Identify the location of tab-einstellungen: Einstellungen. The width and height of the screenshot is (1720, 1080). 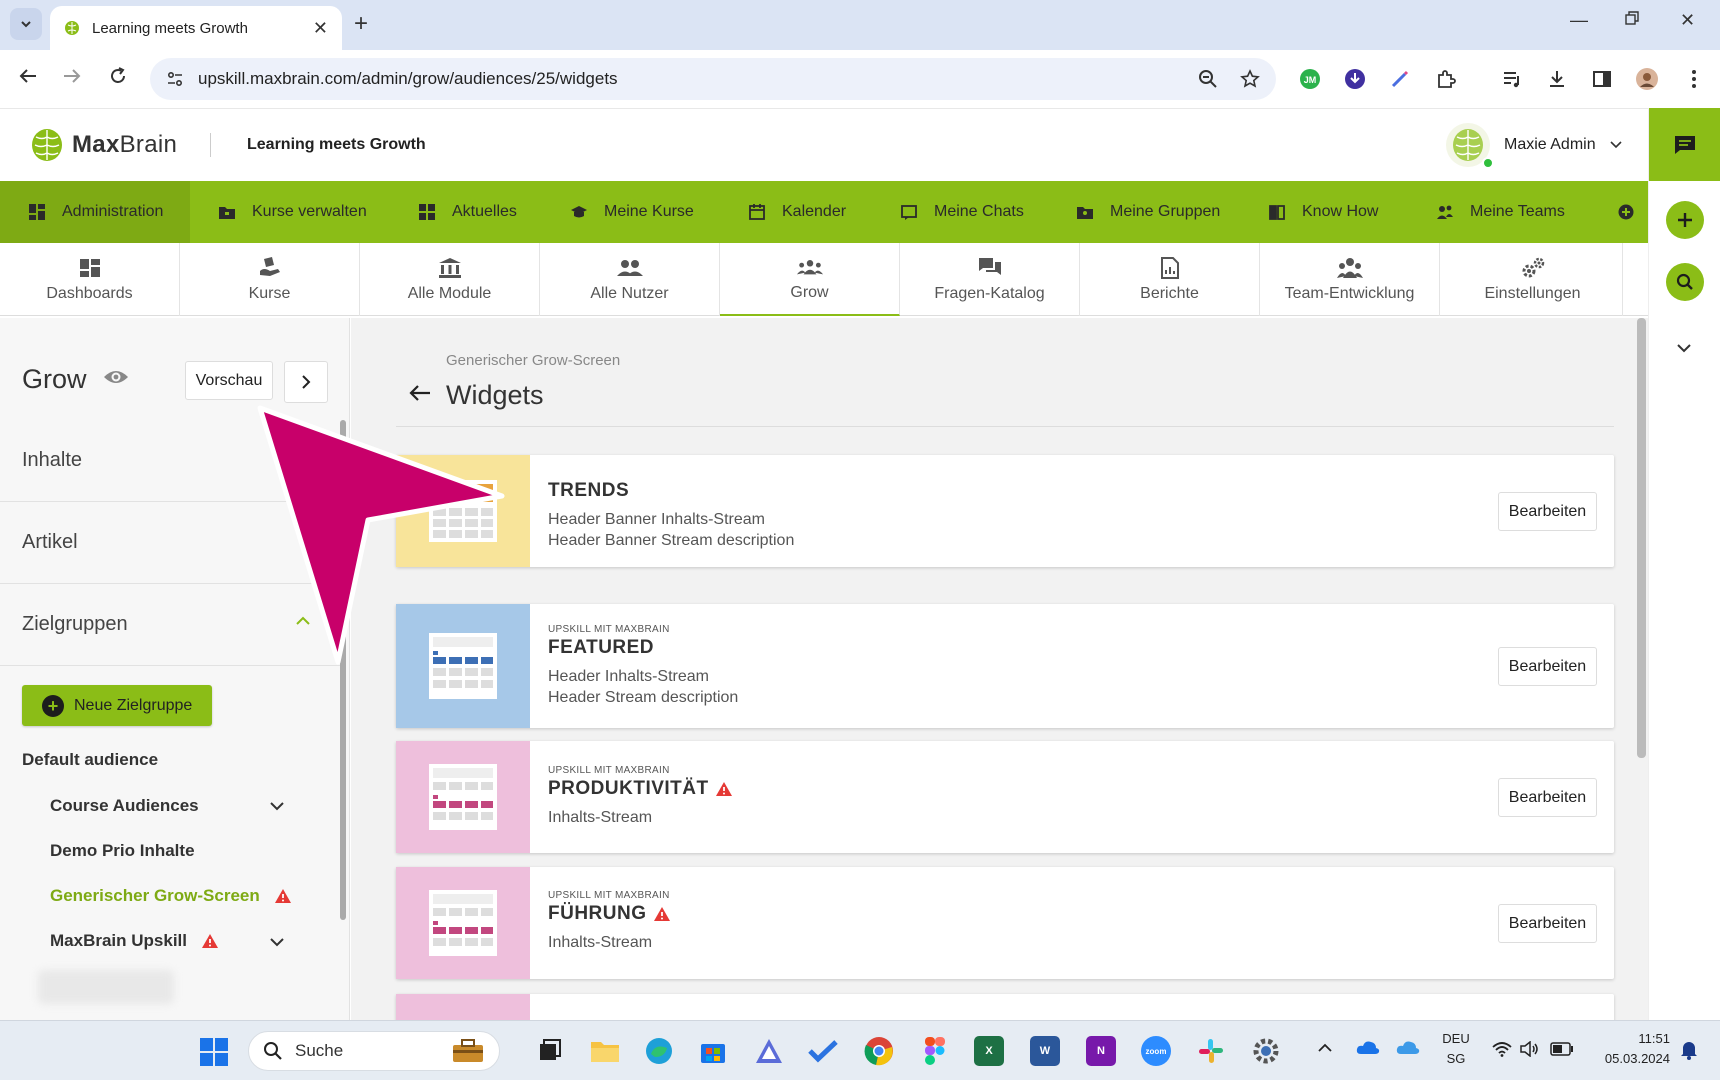
(1533, 279).